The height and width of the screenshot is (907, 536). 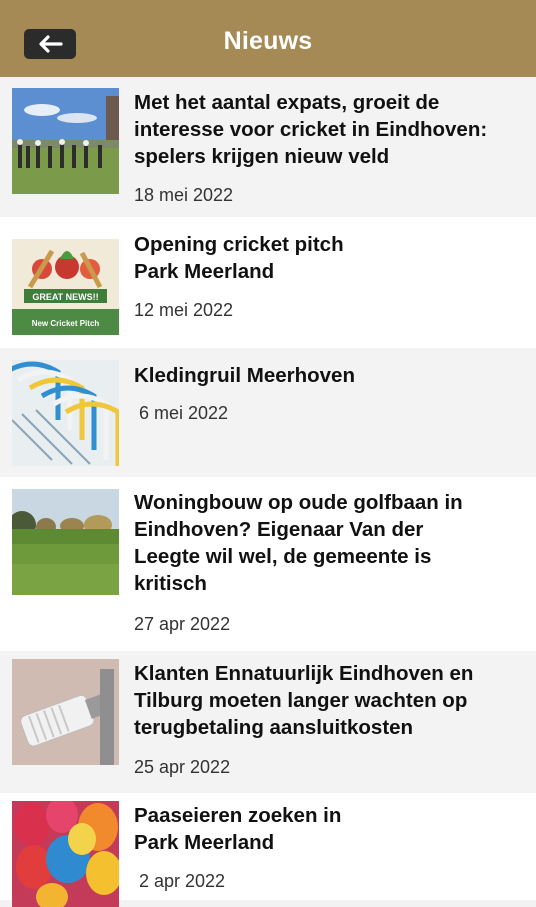 I want to click on news-title-line: kritisch, so click(x=170, y=583).